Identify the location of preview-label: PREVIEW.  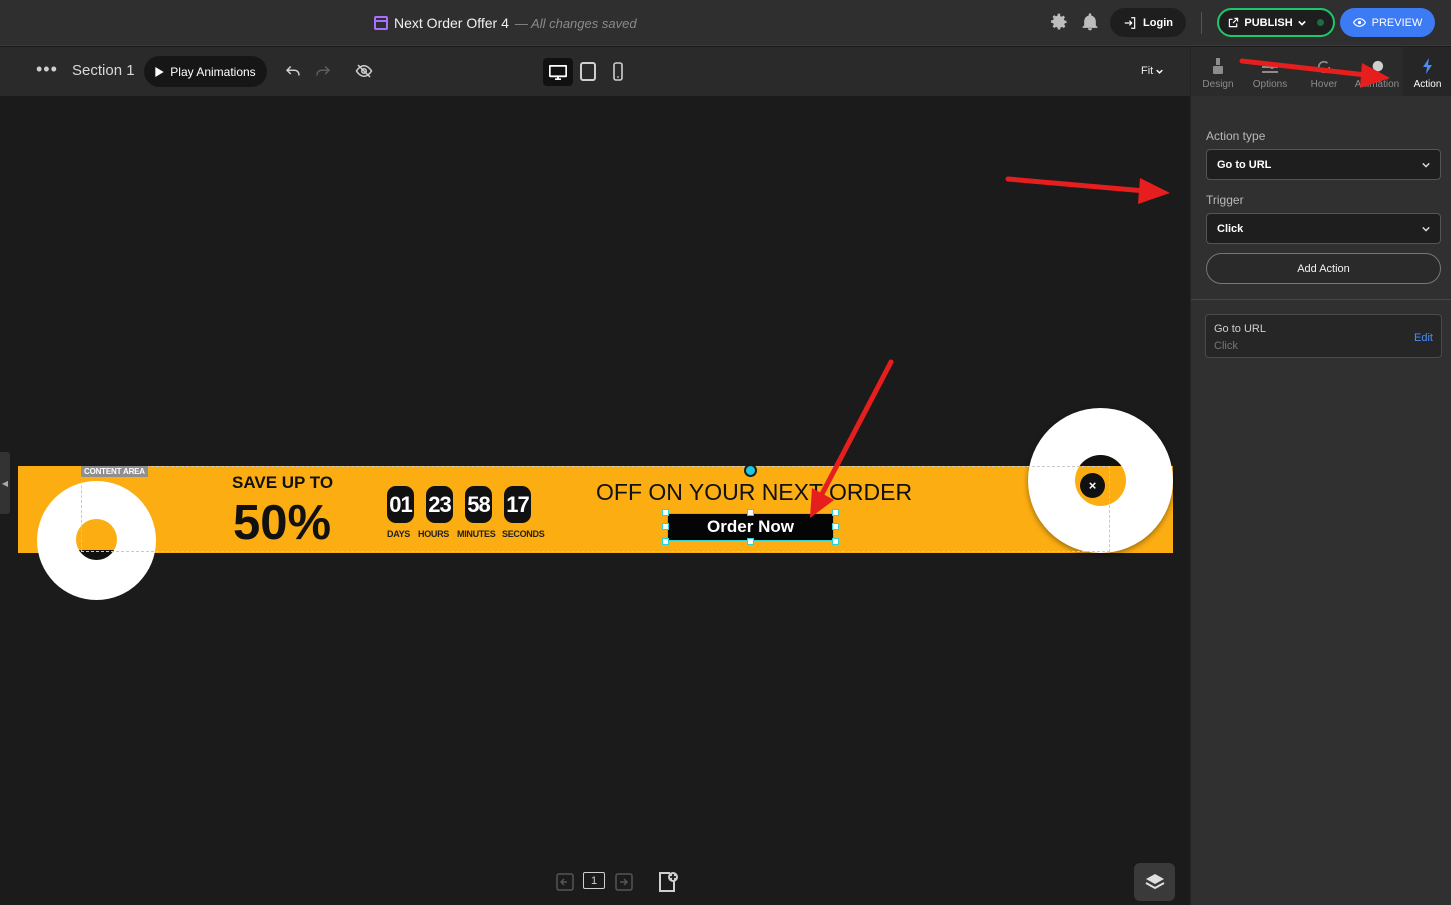
(1397, 22).